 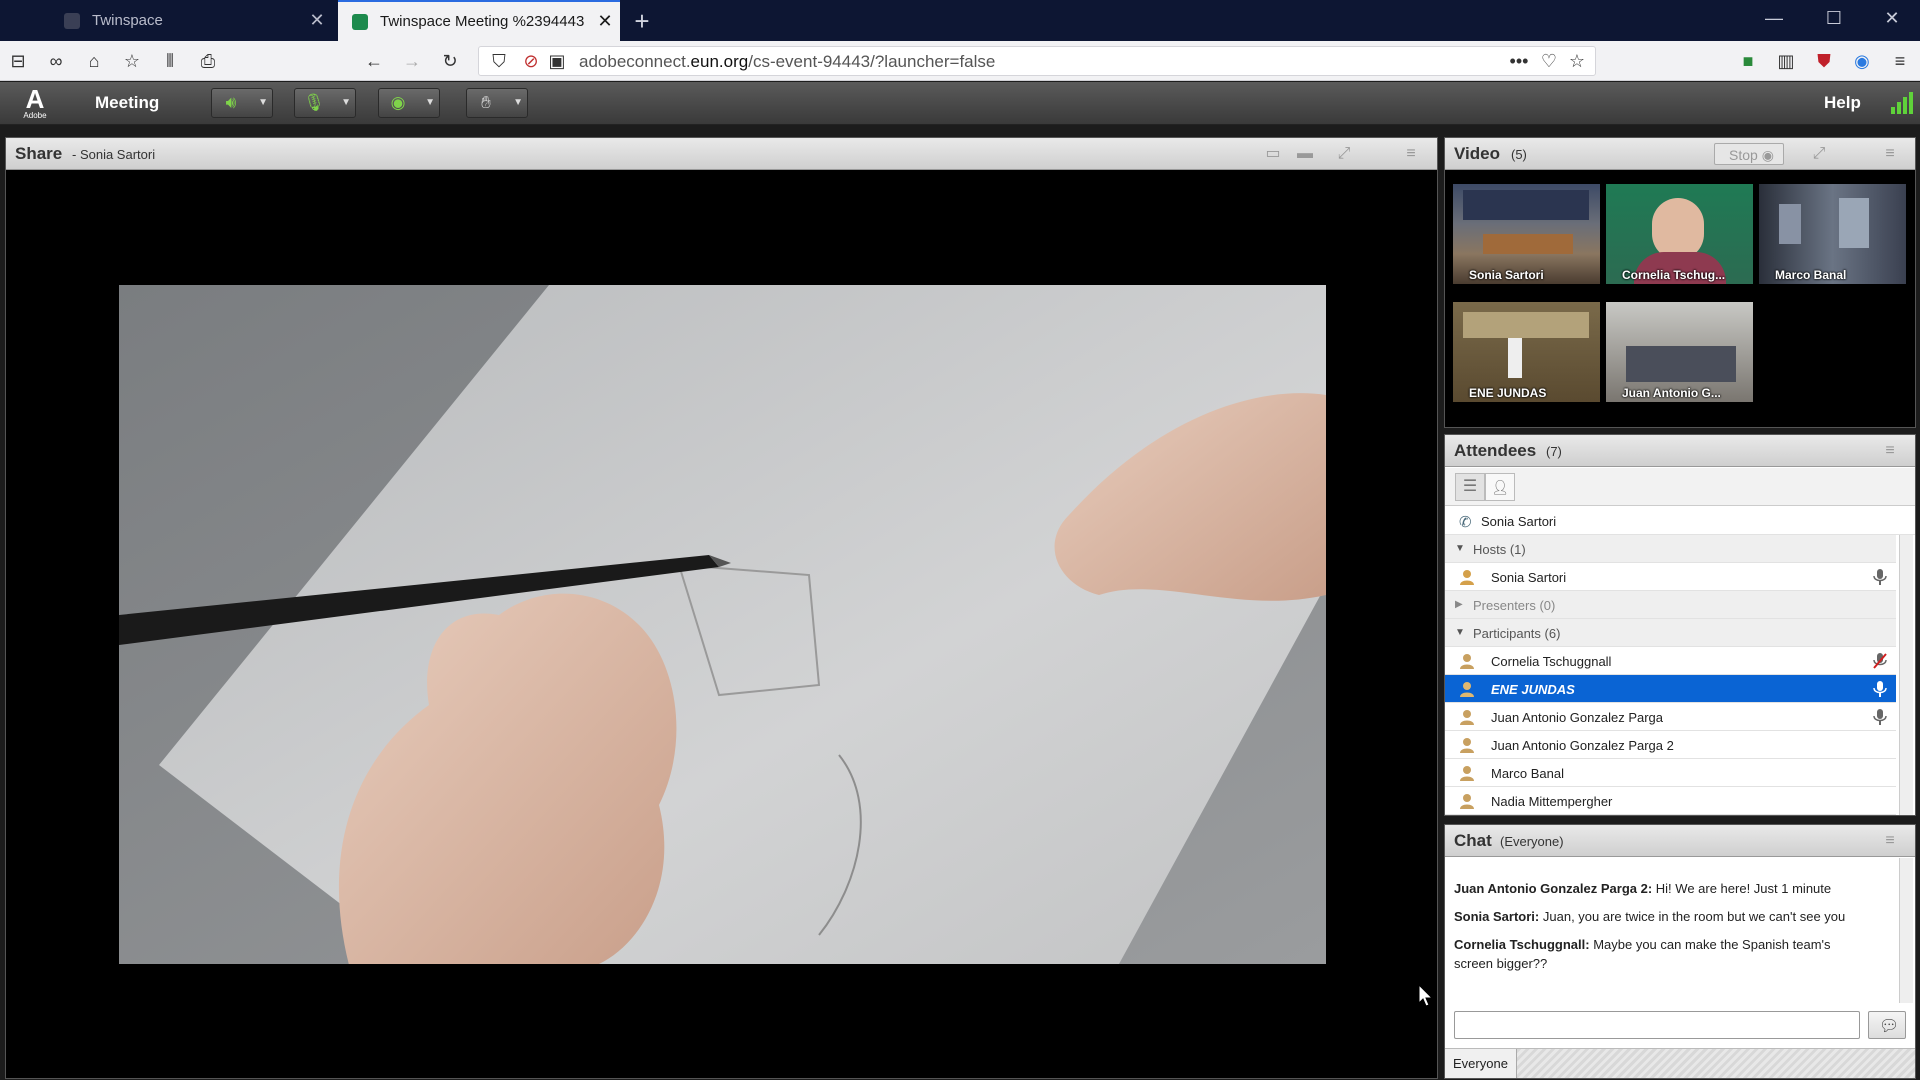 I want to click on bookmark-page-icon: ☆, so click(x=1577, y=61).